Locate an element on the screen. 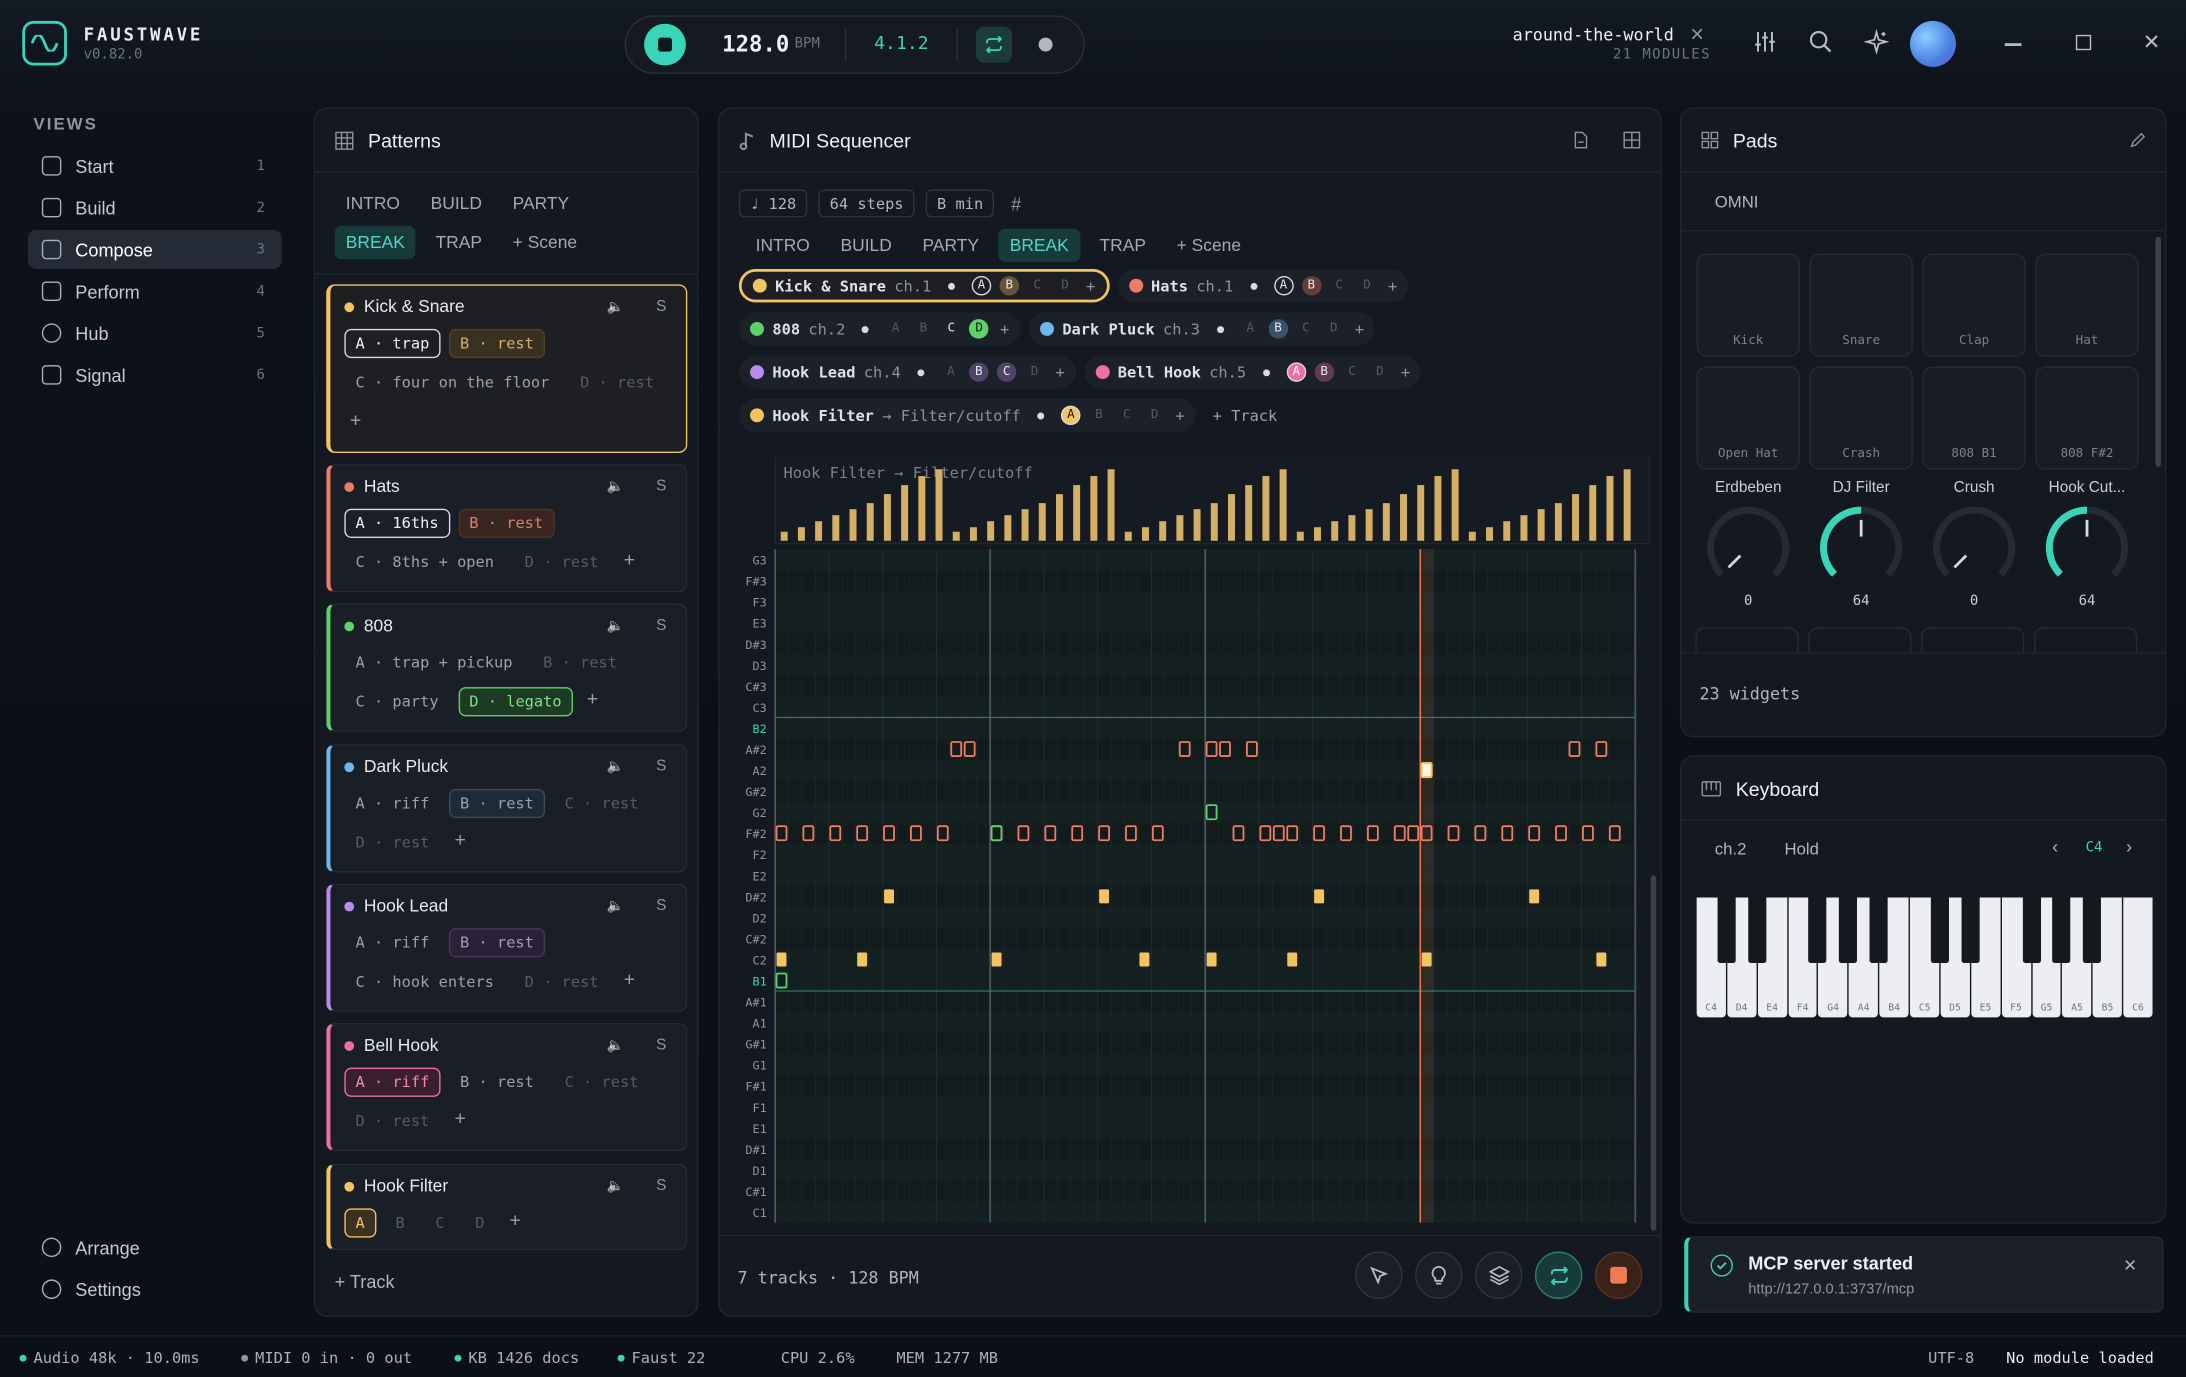 The height and width of the screenshot is (1377, 2186). sidebar-item-hub: Hub 5 is located at coordinates (155, 333).